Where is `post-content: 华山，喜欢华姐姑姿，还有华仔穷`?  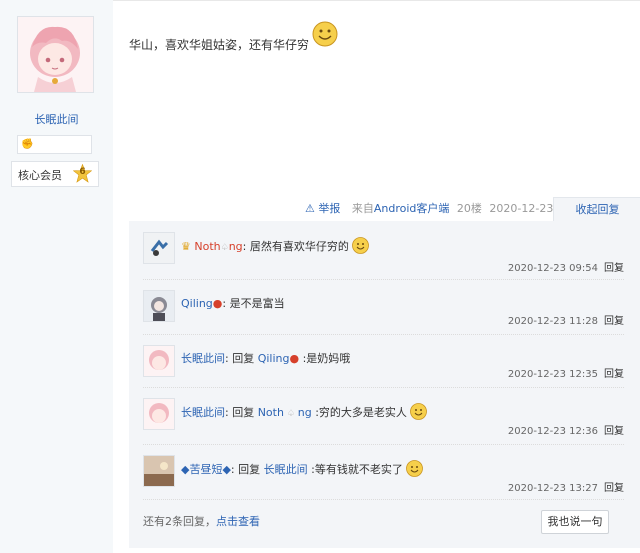 post-content: 华山，喜欢华姐姑姿，还有华仔穷 is located at coordinates (219, 45).